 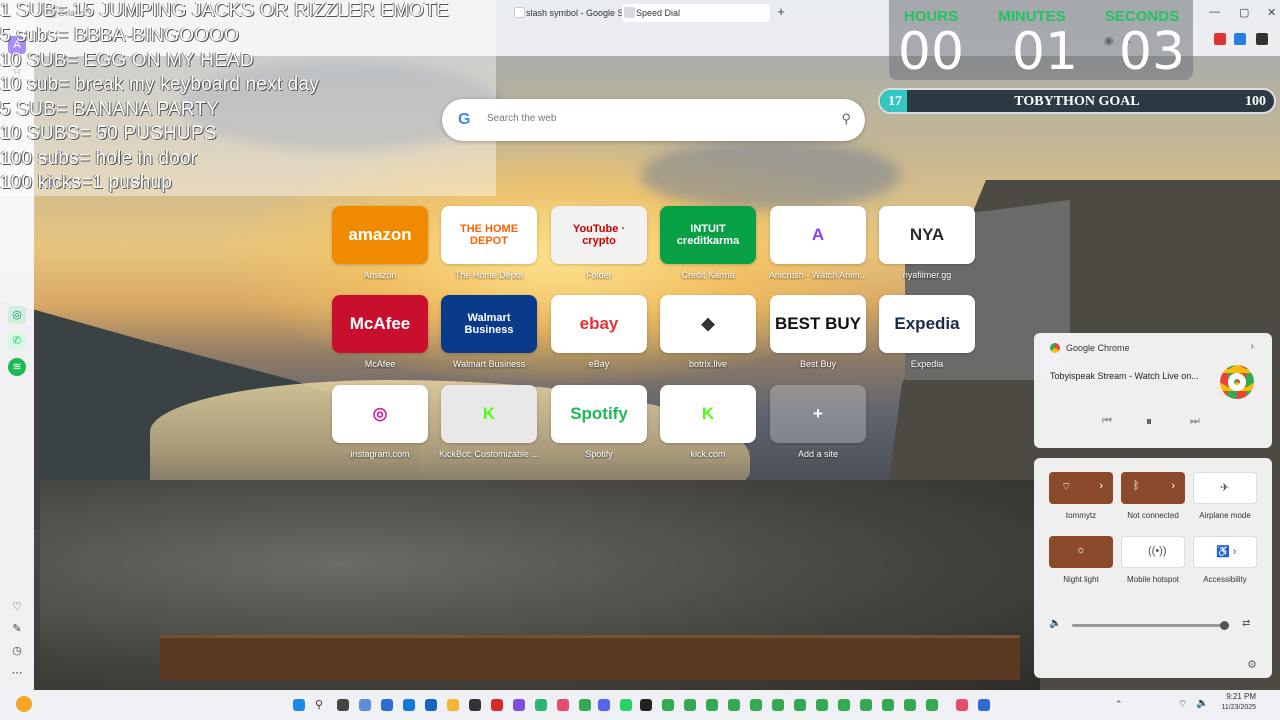 I want to click on speed-dial-label: Amazon, so click(x=380, y=275).